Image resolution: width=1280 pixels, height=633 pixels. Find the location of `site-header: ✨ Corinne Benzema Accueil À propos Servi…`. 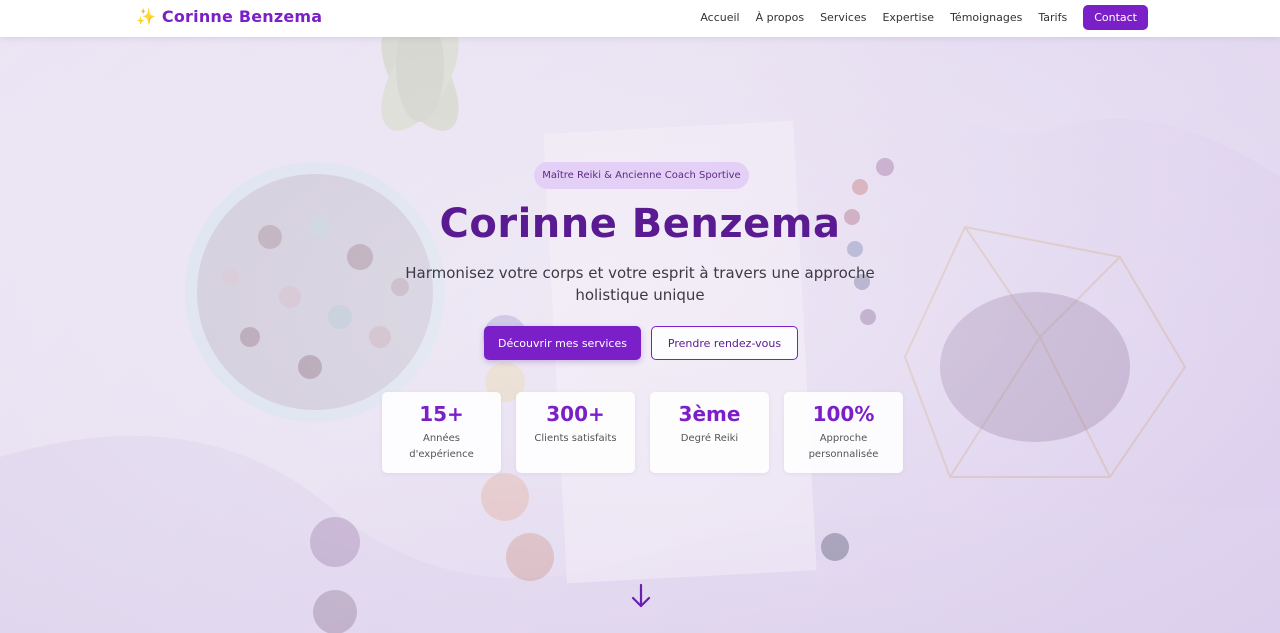

site-header: ✨ Corinne Benzema Accueil À propos Servi… is located at coordinates (640, 18).